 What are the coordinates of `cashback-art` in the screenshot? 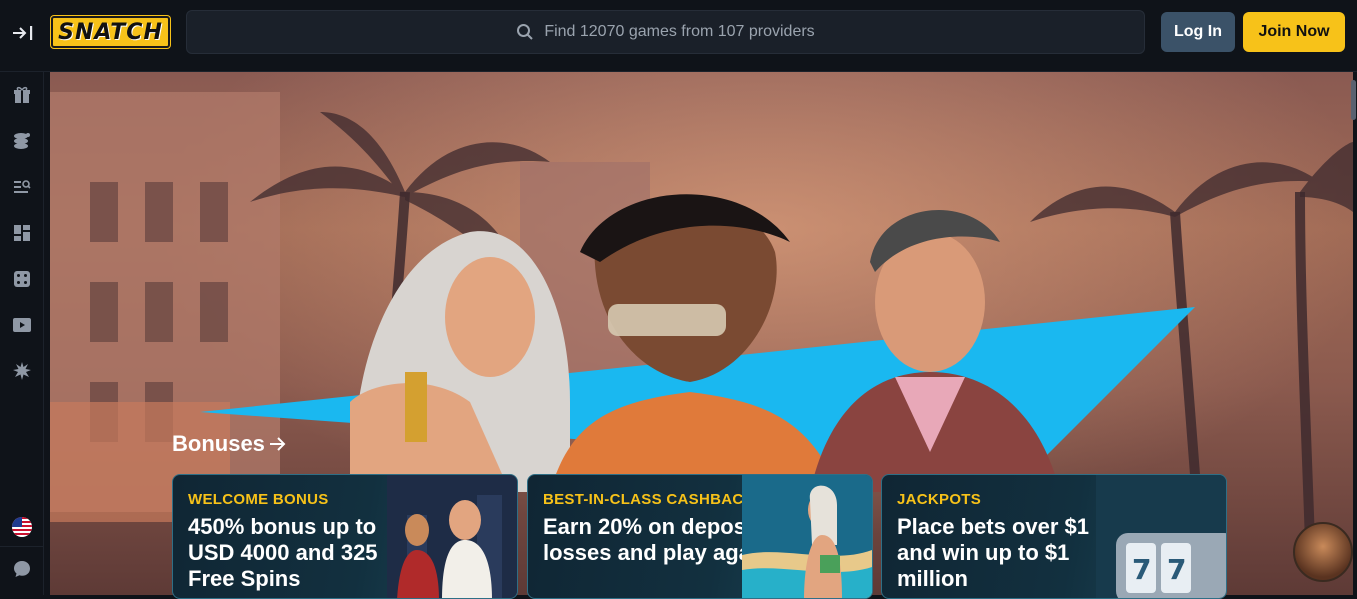 It's located at (807, 536).